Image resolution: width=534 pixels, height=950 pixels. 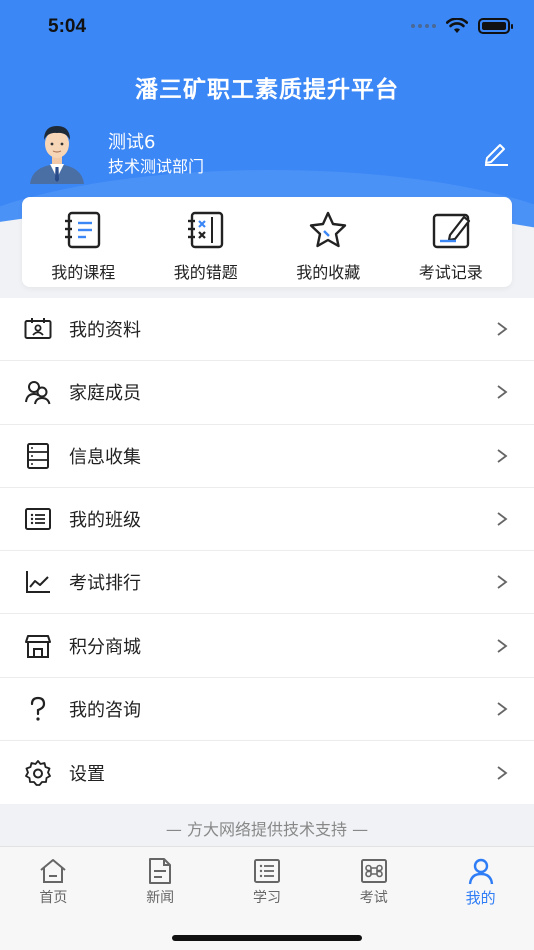 I want to click on news-icon, so click(x=160, y=871).